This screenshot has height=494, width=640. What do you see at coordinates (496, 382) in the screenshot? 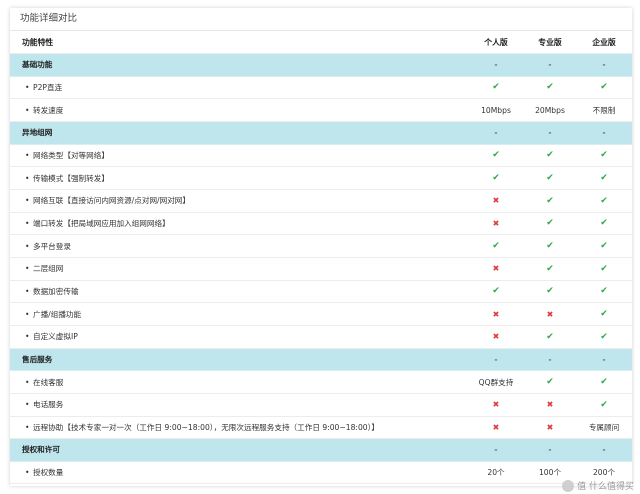
I see `value-personal: QQ群支持` at bounding box center [496, 382].